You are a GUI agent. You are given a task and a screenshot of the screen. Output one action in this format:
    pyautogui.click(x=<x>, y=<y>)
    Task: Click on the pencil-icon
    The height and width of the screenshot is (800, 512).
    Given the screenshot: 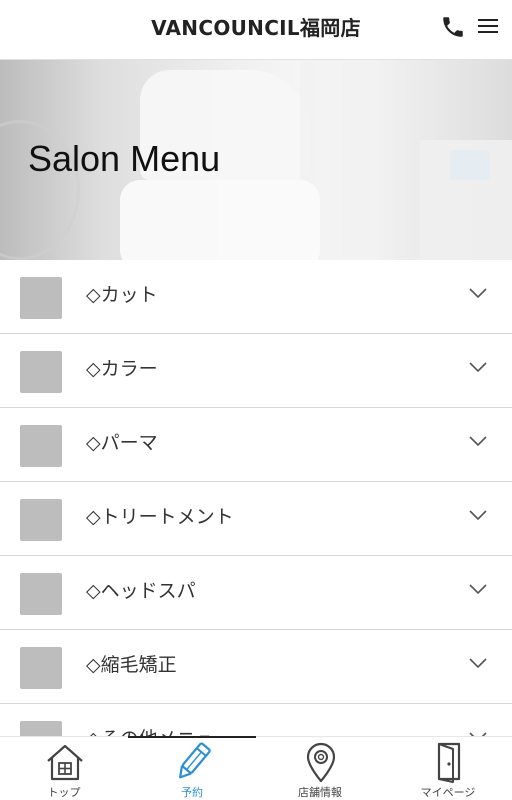 What is the action you would take?
    pyautogui.click(x=195, y=760)
    